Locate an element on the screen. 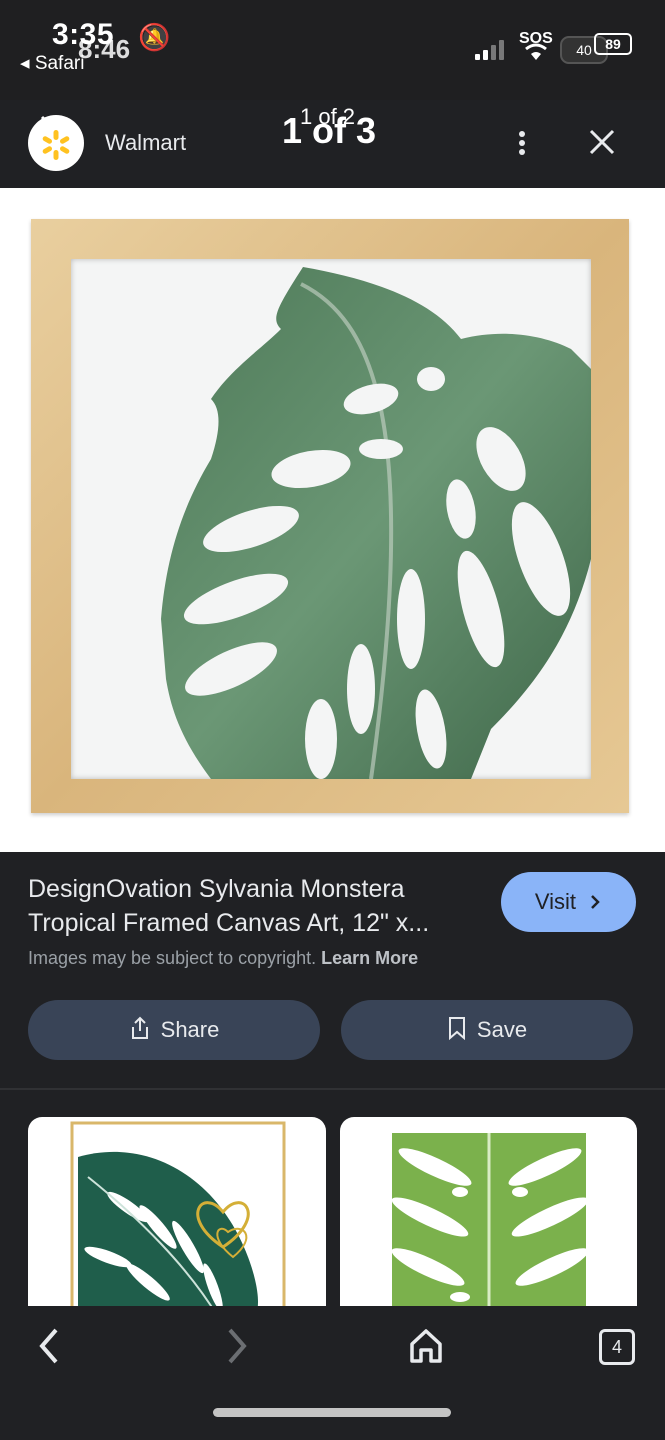 The height and width of the screenshot is (1440, 665). status-bar: 3:35 8:46 🔕 ◂ Safari SOS 40 89 is located at coordinates (332, 50).